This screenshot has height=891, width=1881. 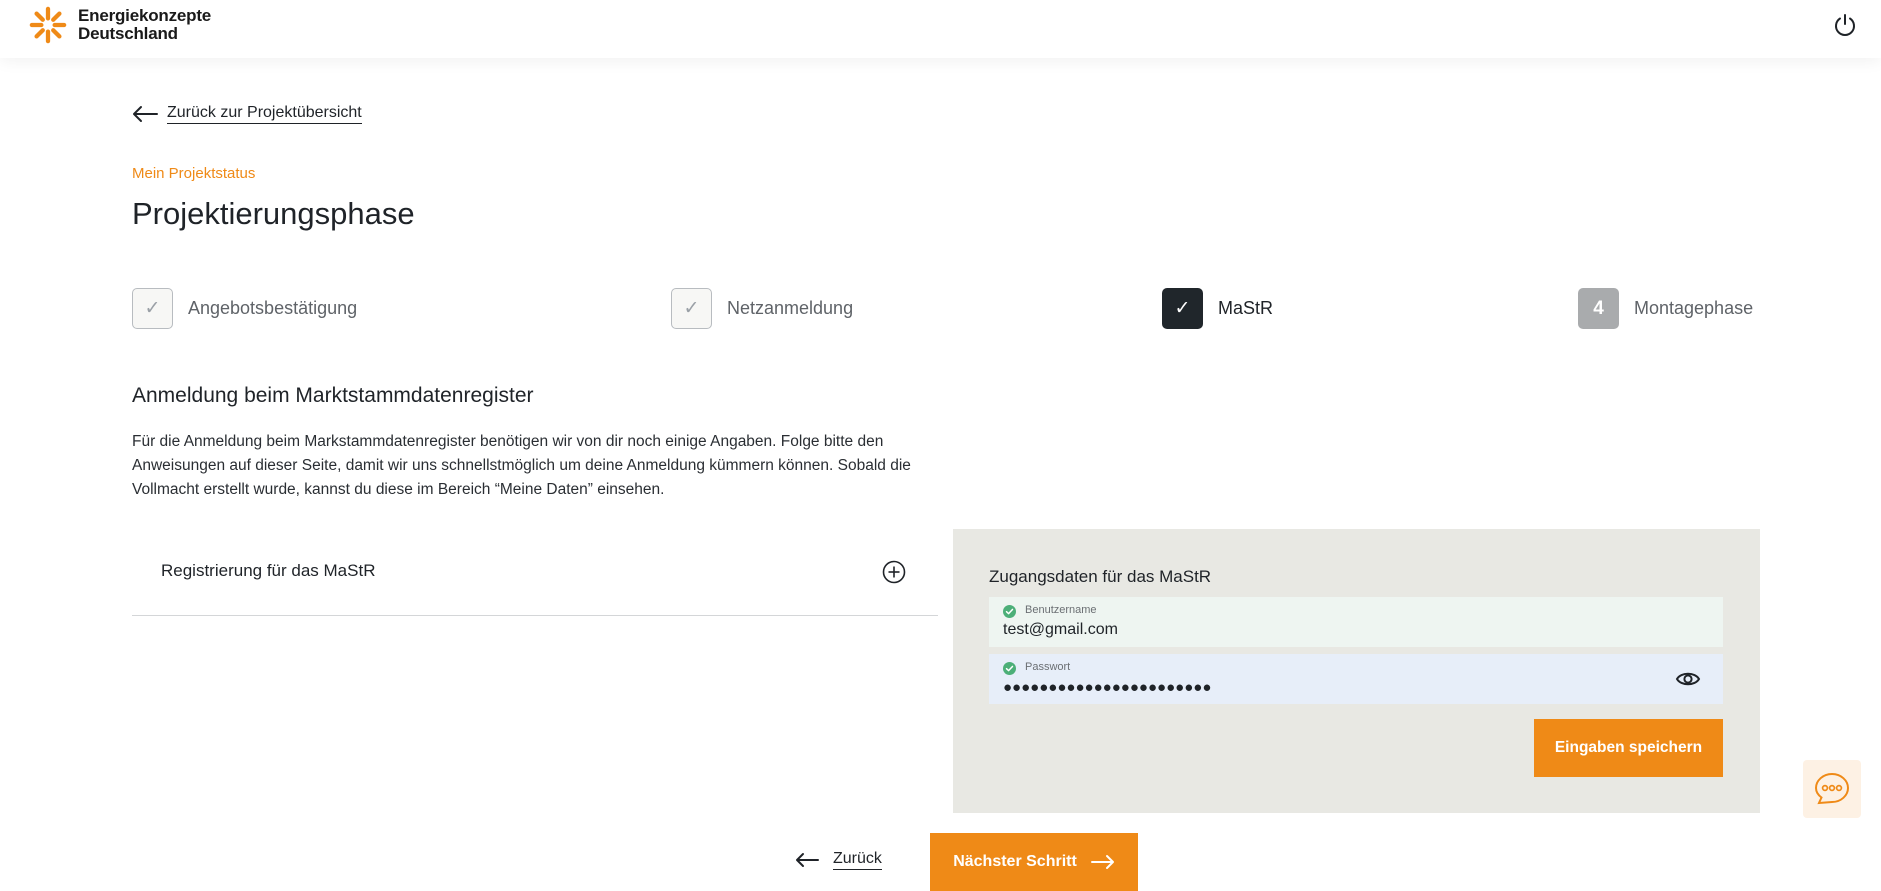 What do you see at coordinates (194, 173) in the screenshot?
I see `status-eyebrow: Mein Projektstatus` at bounding box center [194, 173].